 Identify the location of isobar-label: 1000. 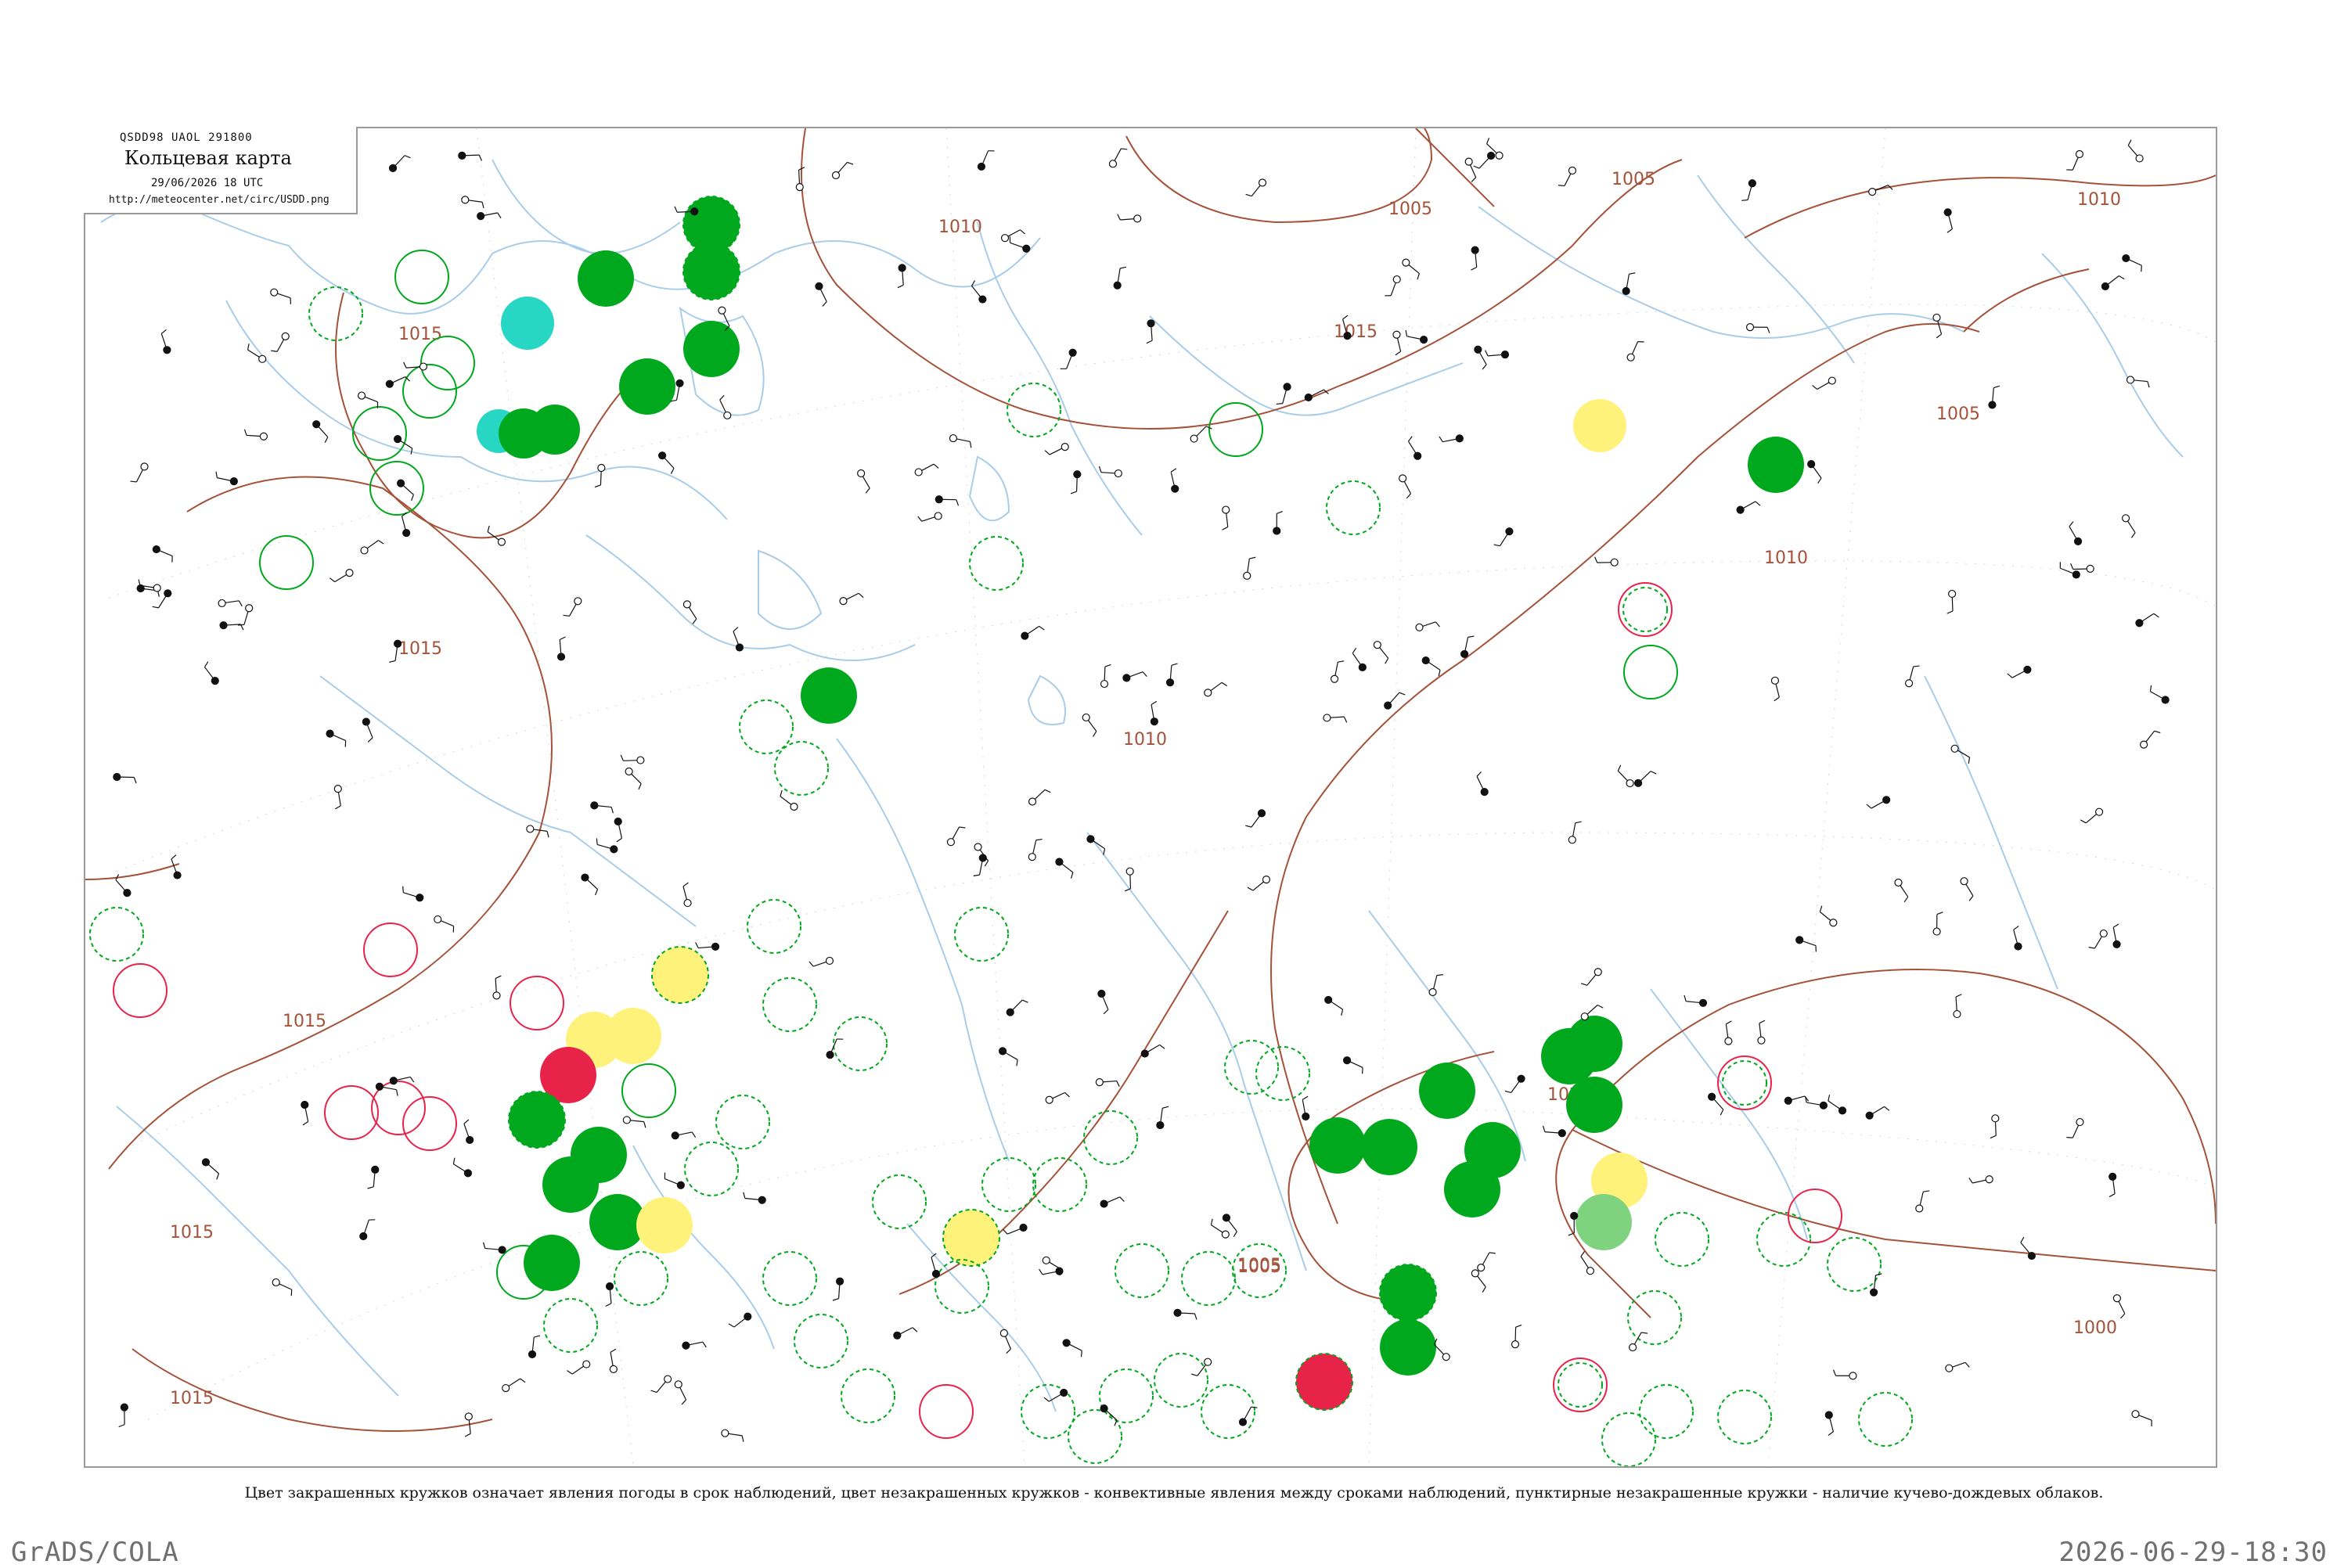
(2095, 1328).